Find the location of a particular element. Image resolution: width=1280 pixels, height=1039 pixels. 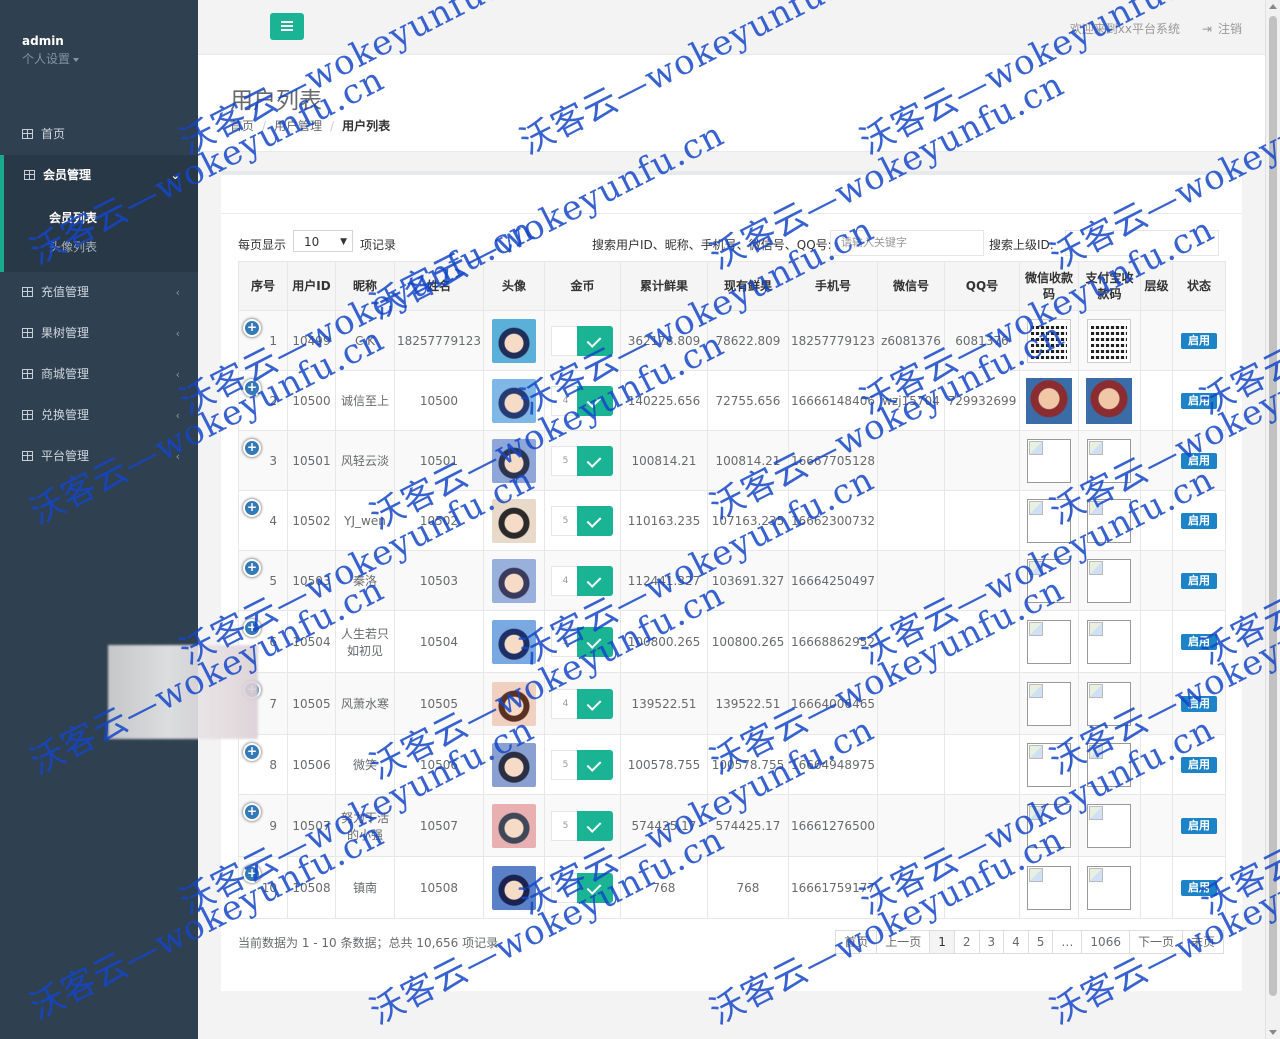

hamburger-menu-button is located at coordinates (287, 26).